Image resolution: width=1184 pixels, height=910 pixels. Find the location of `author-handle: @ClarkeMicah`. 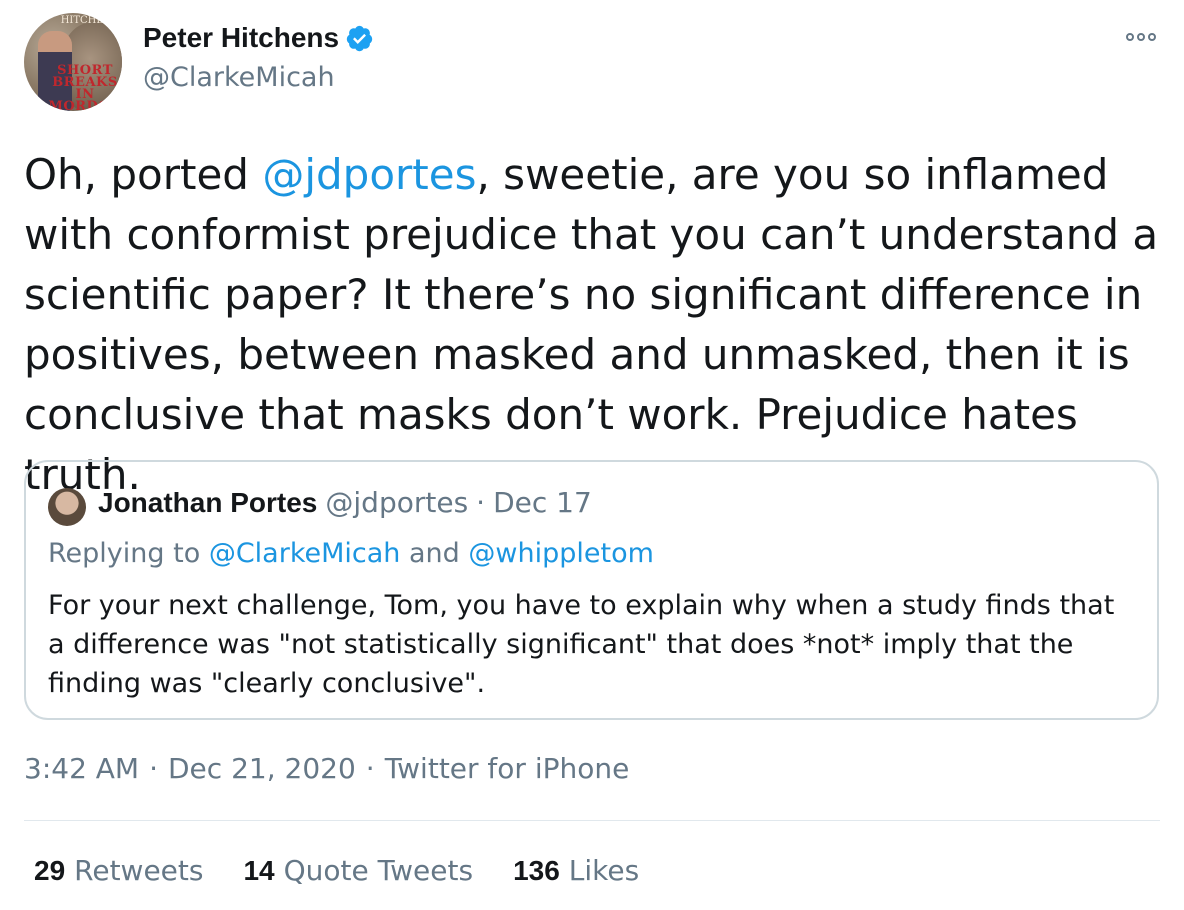

author-handle: @ClarkeMicah is located at coordinates (239, 77).